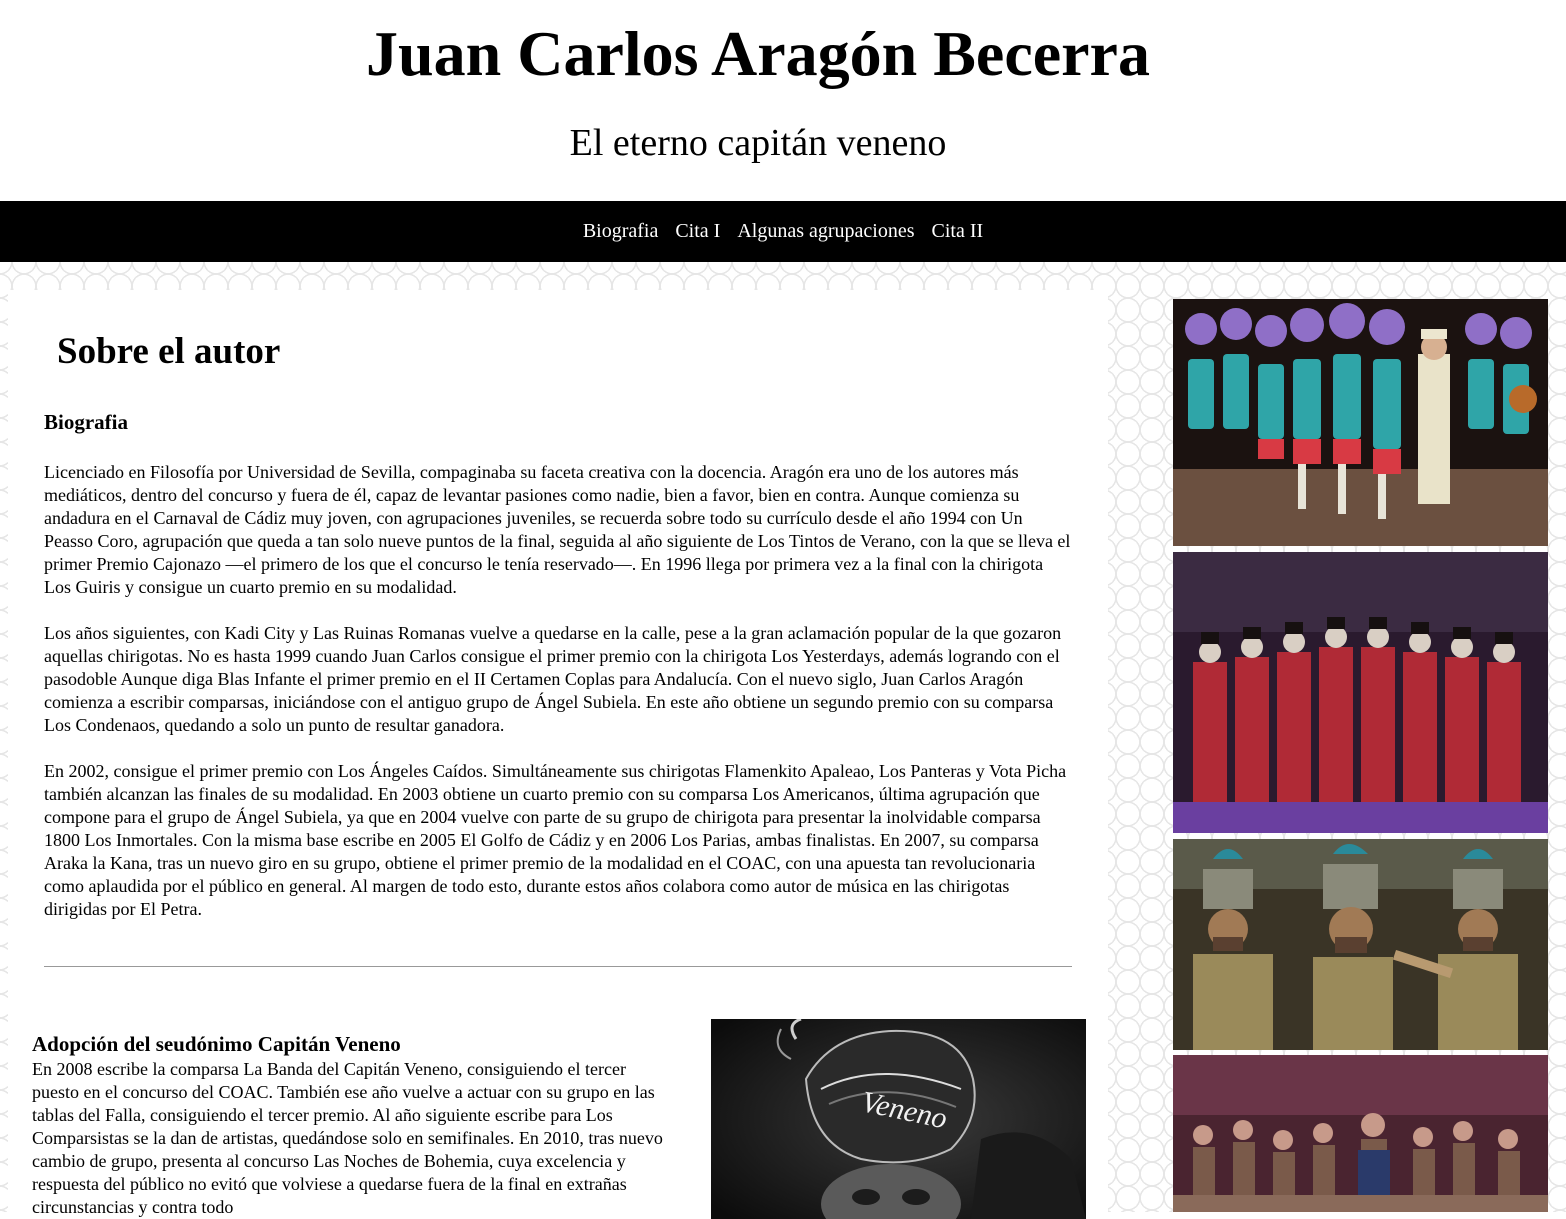  Describe the element at coordinates (621, 231) in the screenshot. I see `nav-link-biografia: Biografia` at that location.